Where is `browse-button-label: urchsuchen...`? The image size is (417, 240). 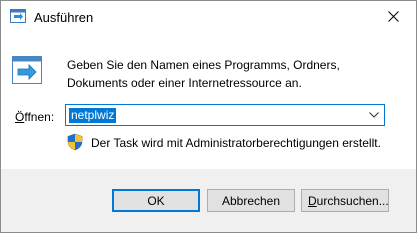
browse-button-label: urchsuchen... is located at coordinates (352, 201).